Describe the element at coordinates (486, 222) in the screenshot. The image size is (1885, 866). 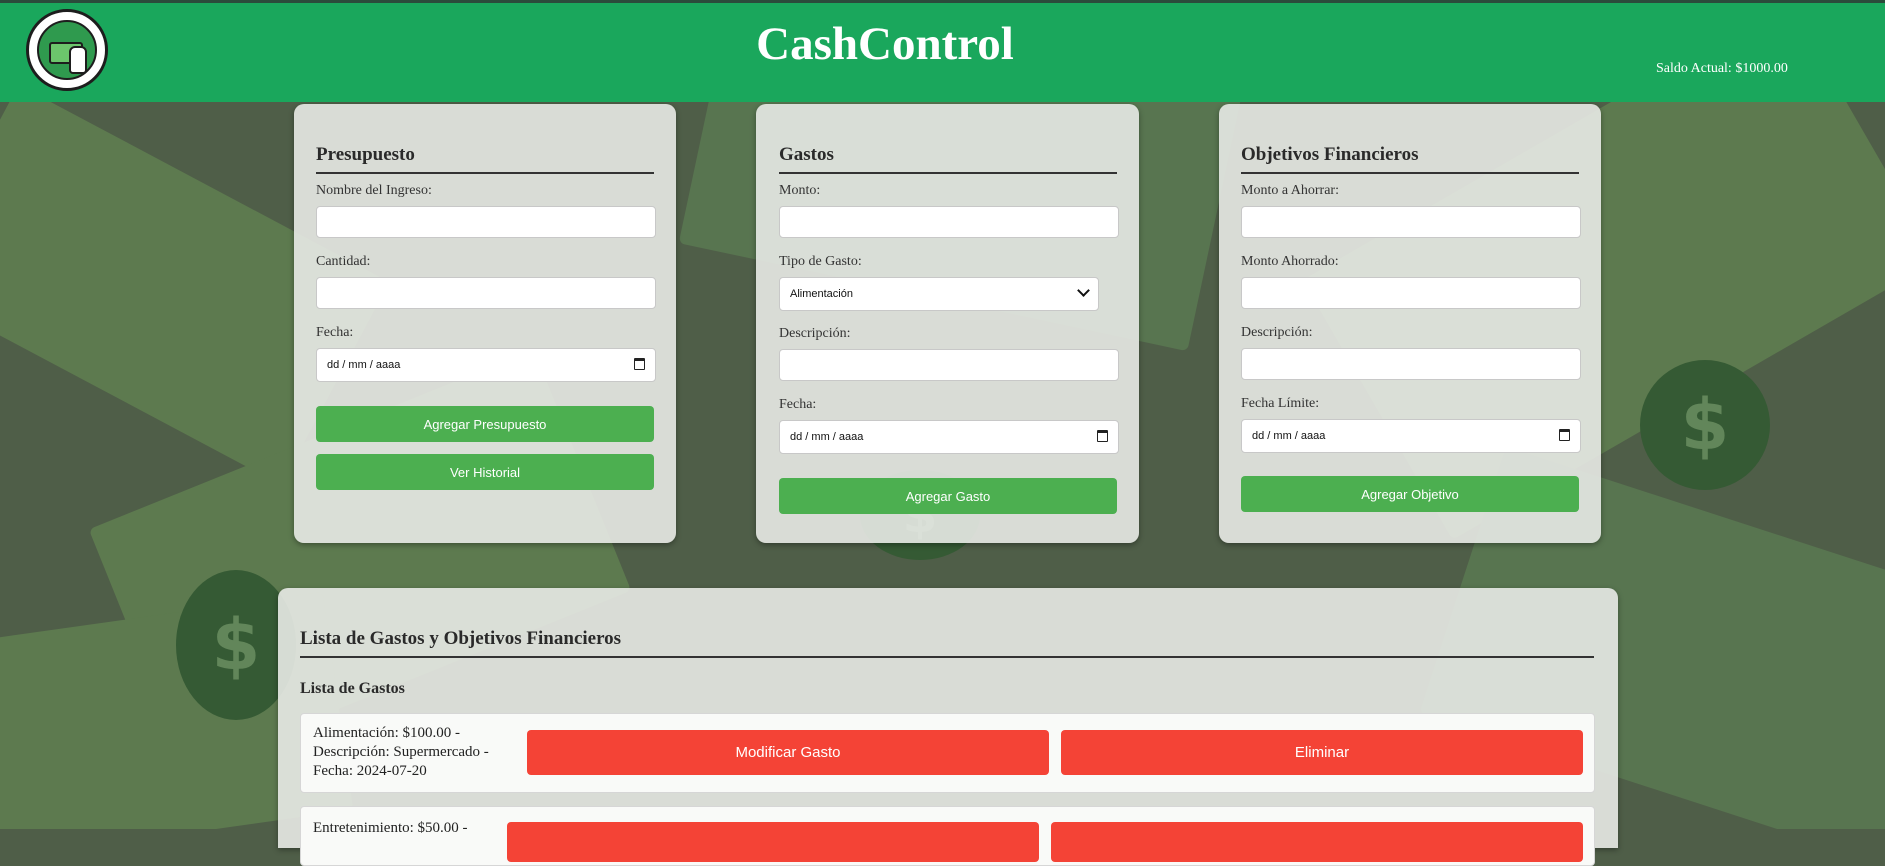
I see `income-name-input` at that location.